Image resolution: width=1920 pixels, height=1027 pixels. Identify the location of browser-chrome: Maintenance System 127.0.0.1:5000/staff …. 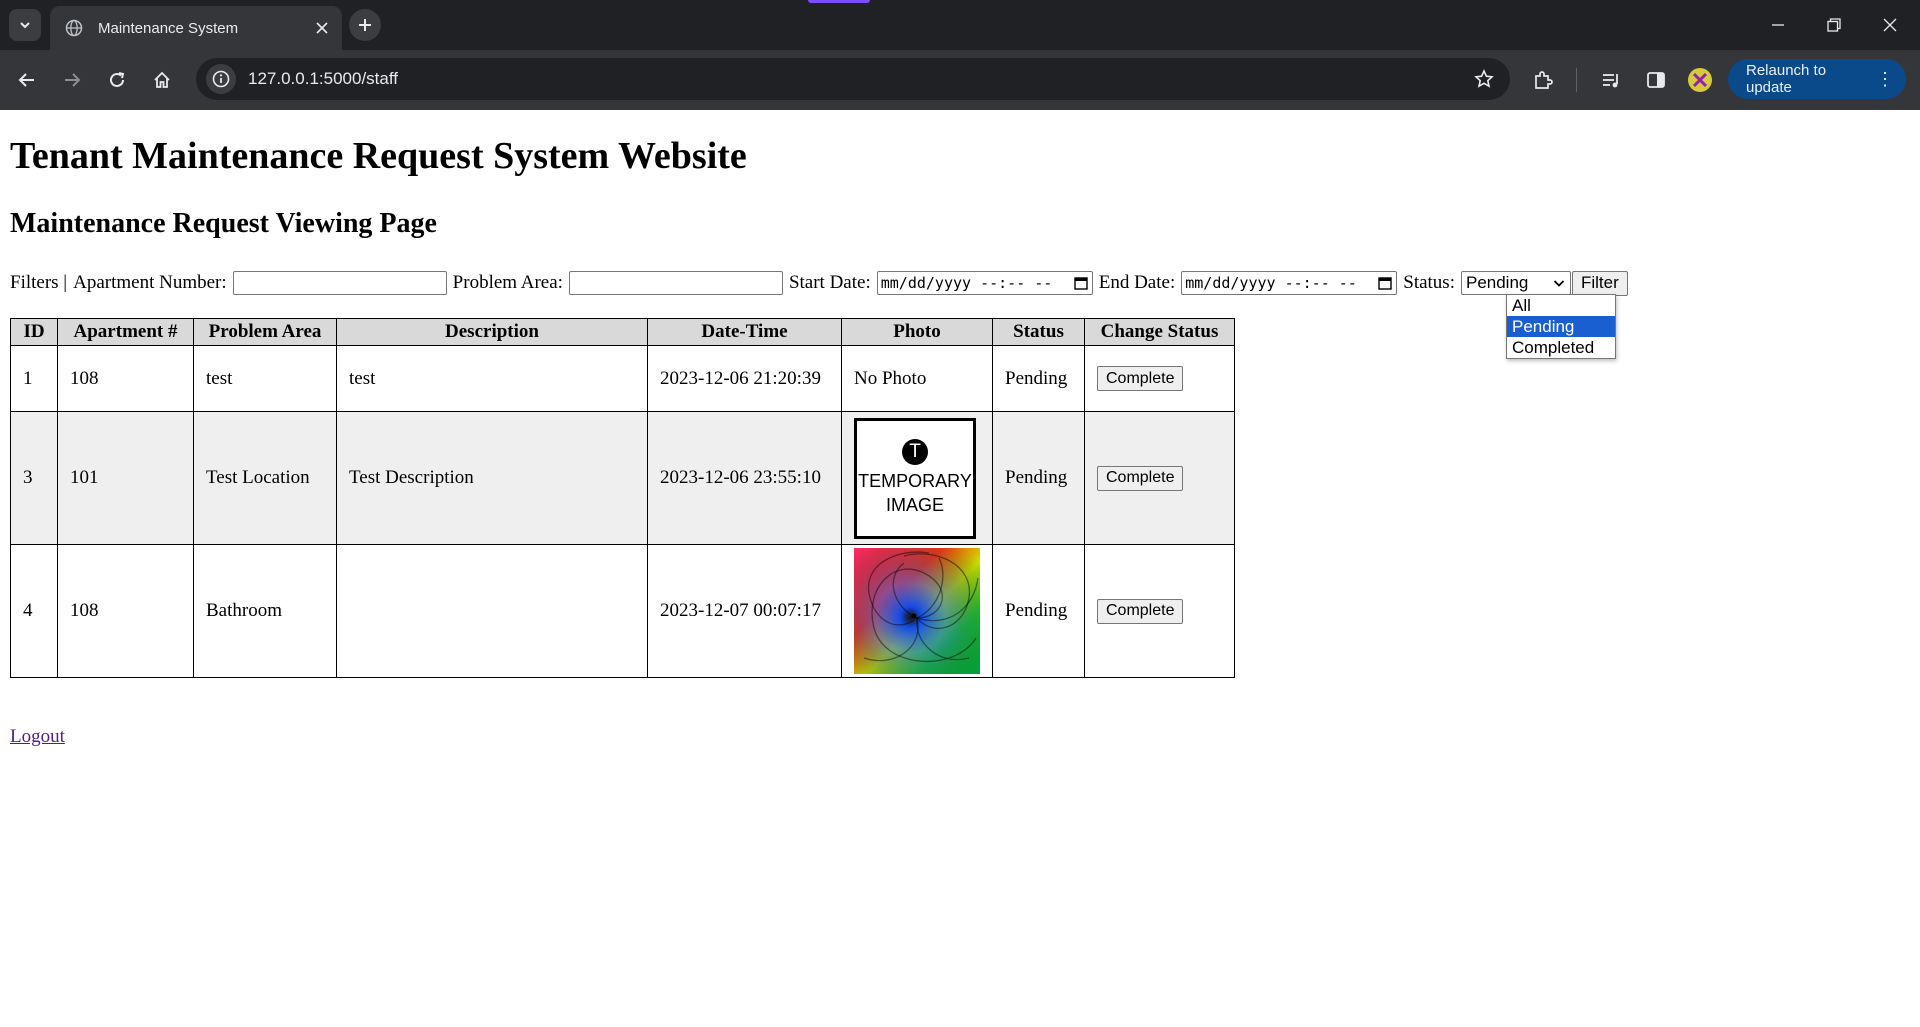
(960, 55).